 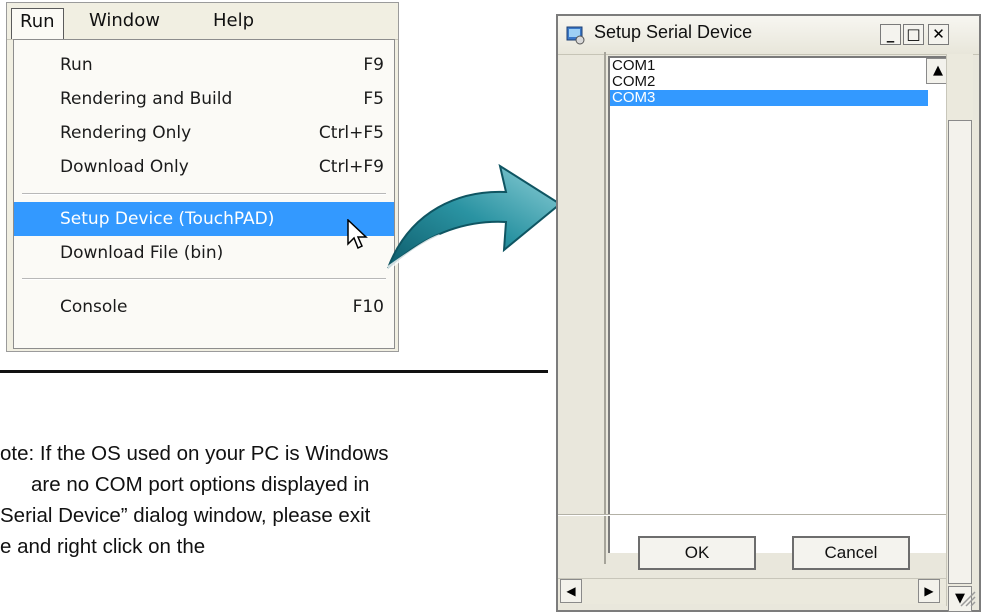 I want to click on resize-grip-icon, so click(x=966, y=597).